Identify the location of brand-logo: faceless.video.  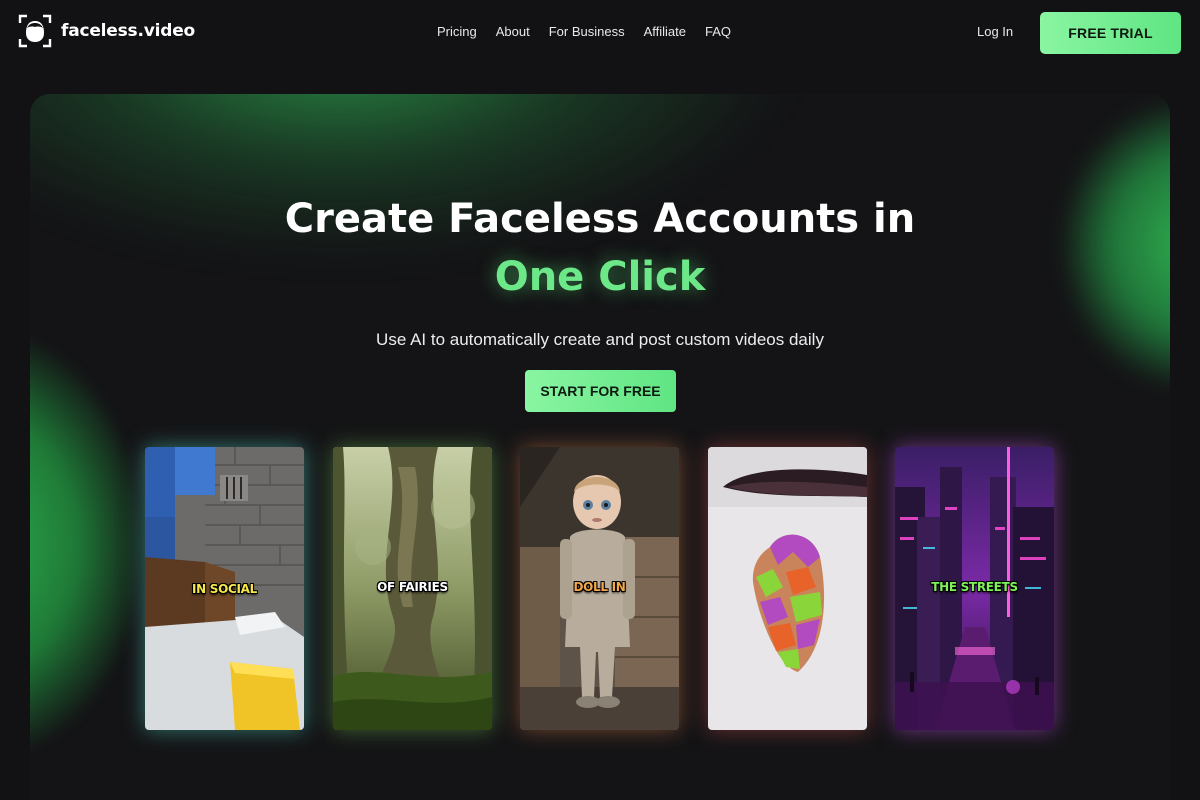
(106, 31).